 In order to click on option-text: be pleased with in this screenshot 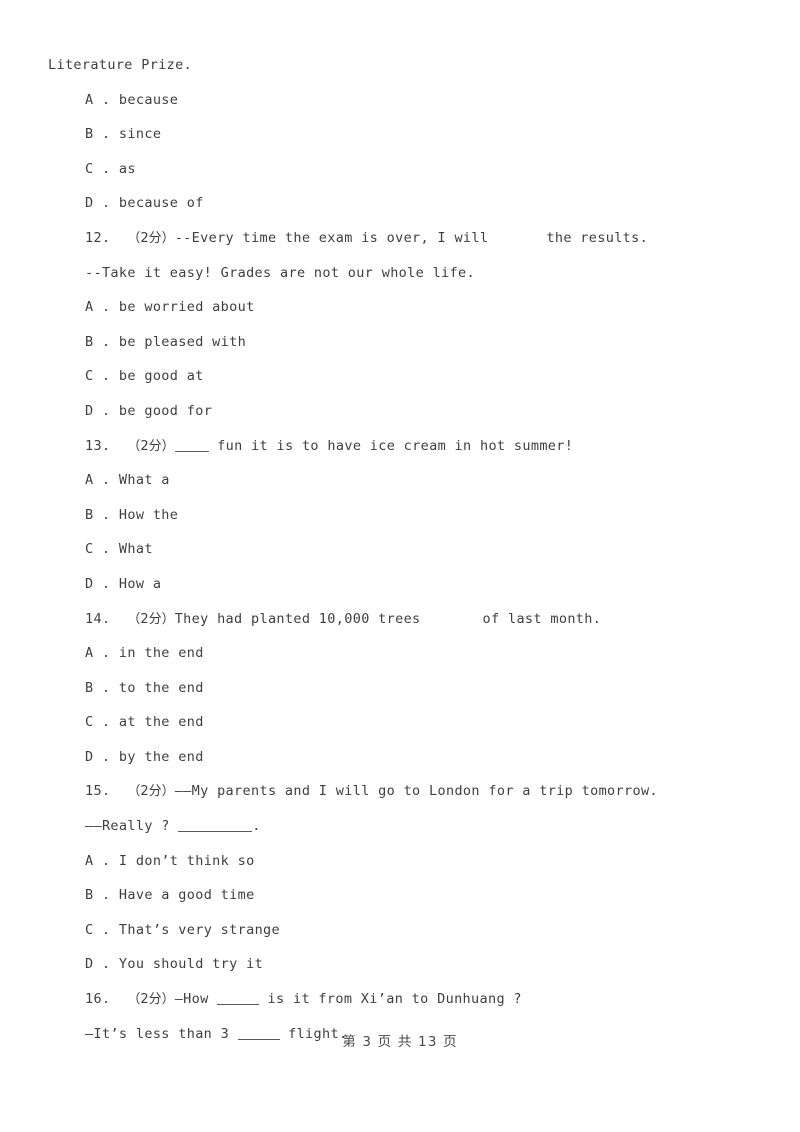, I will do `click(182, 341)`.